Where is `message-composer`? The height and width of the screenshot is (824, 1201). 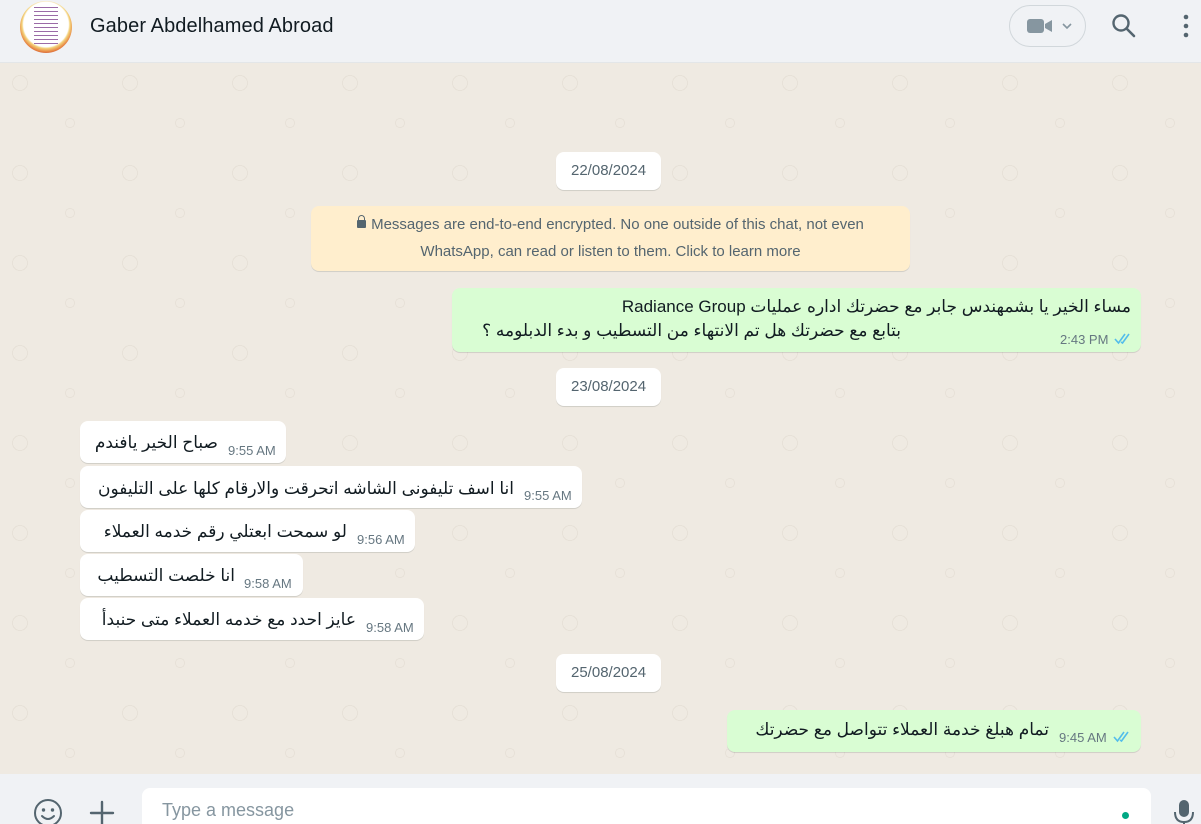
message-composer is located at coordinates (600, 799).